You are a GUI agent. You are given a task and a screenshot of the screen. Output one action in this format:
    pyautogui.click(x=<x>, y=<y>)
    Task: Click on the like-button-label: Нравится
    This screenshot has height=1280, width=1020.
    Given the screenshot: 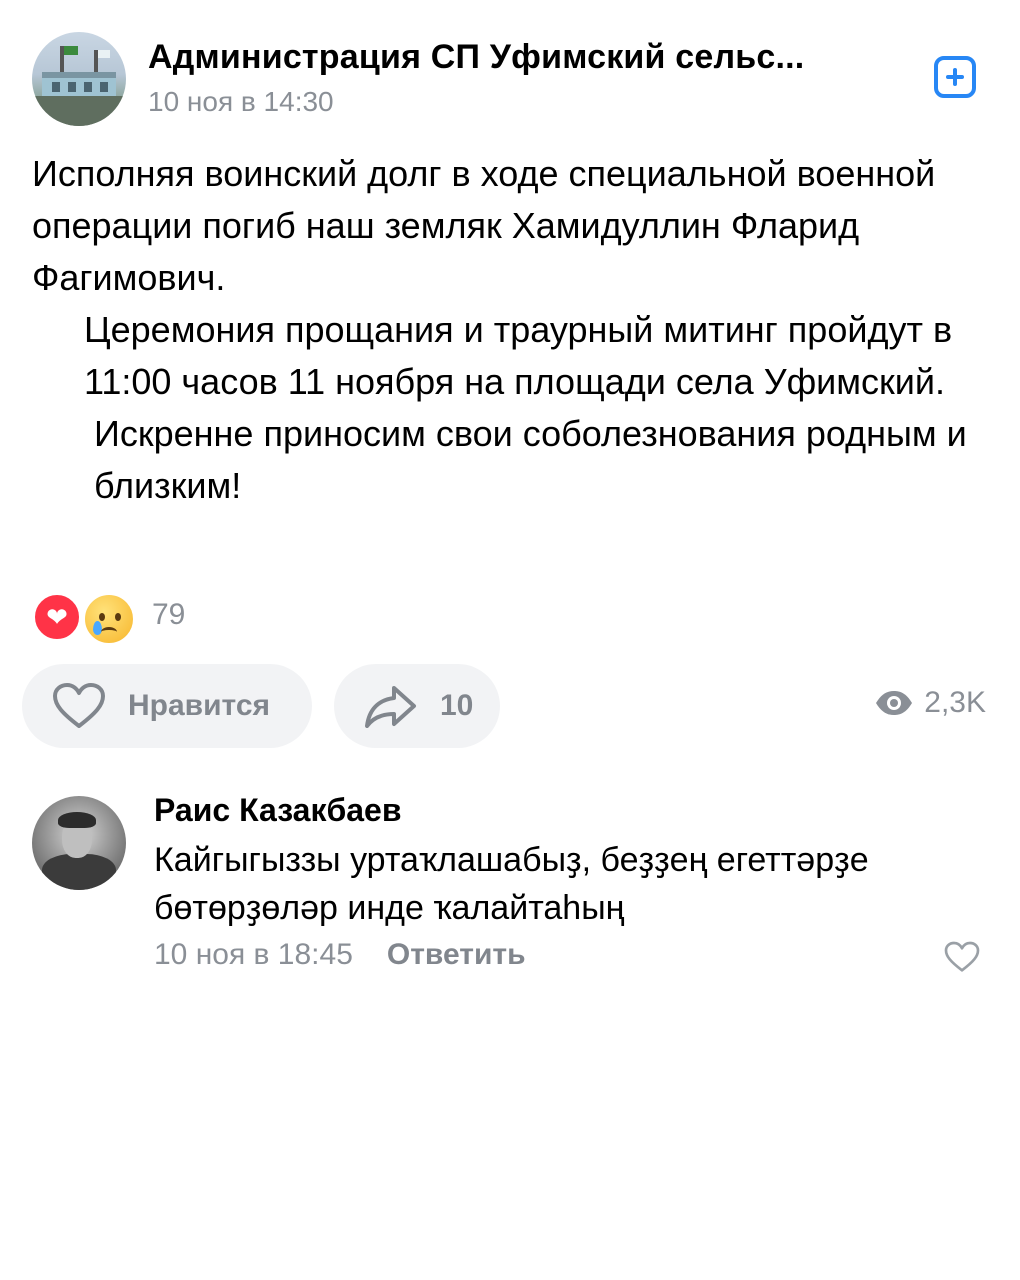 What is the action you would take?
    pyautogui.click(x=199, y=705)
    